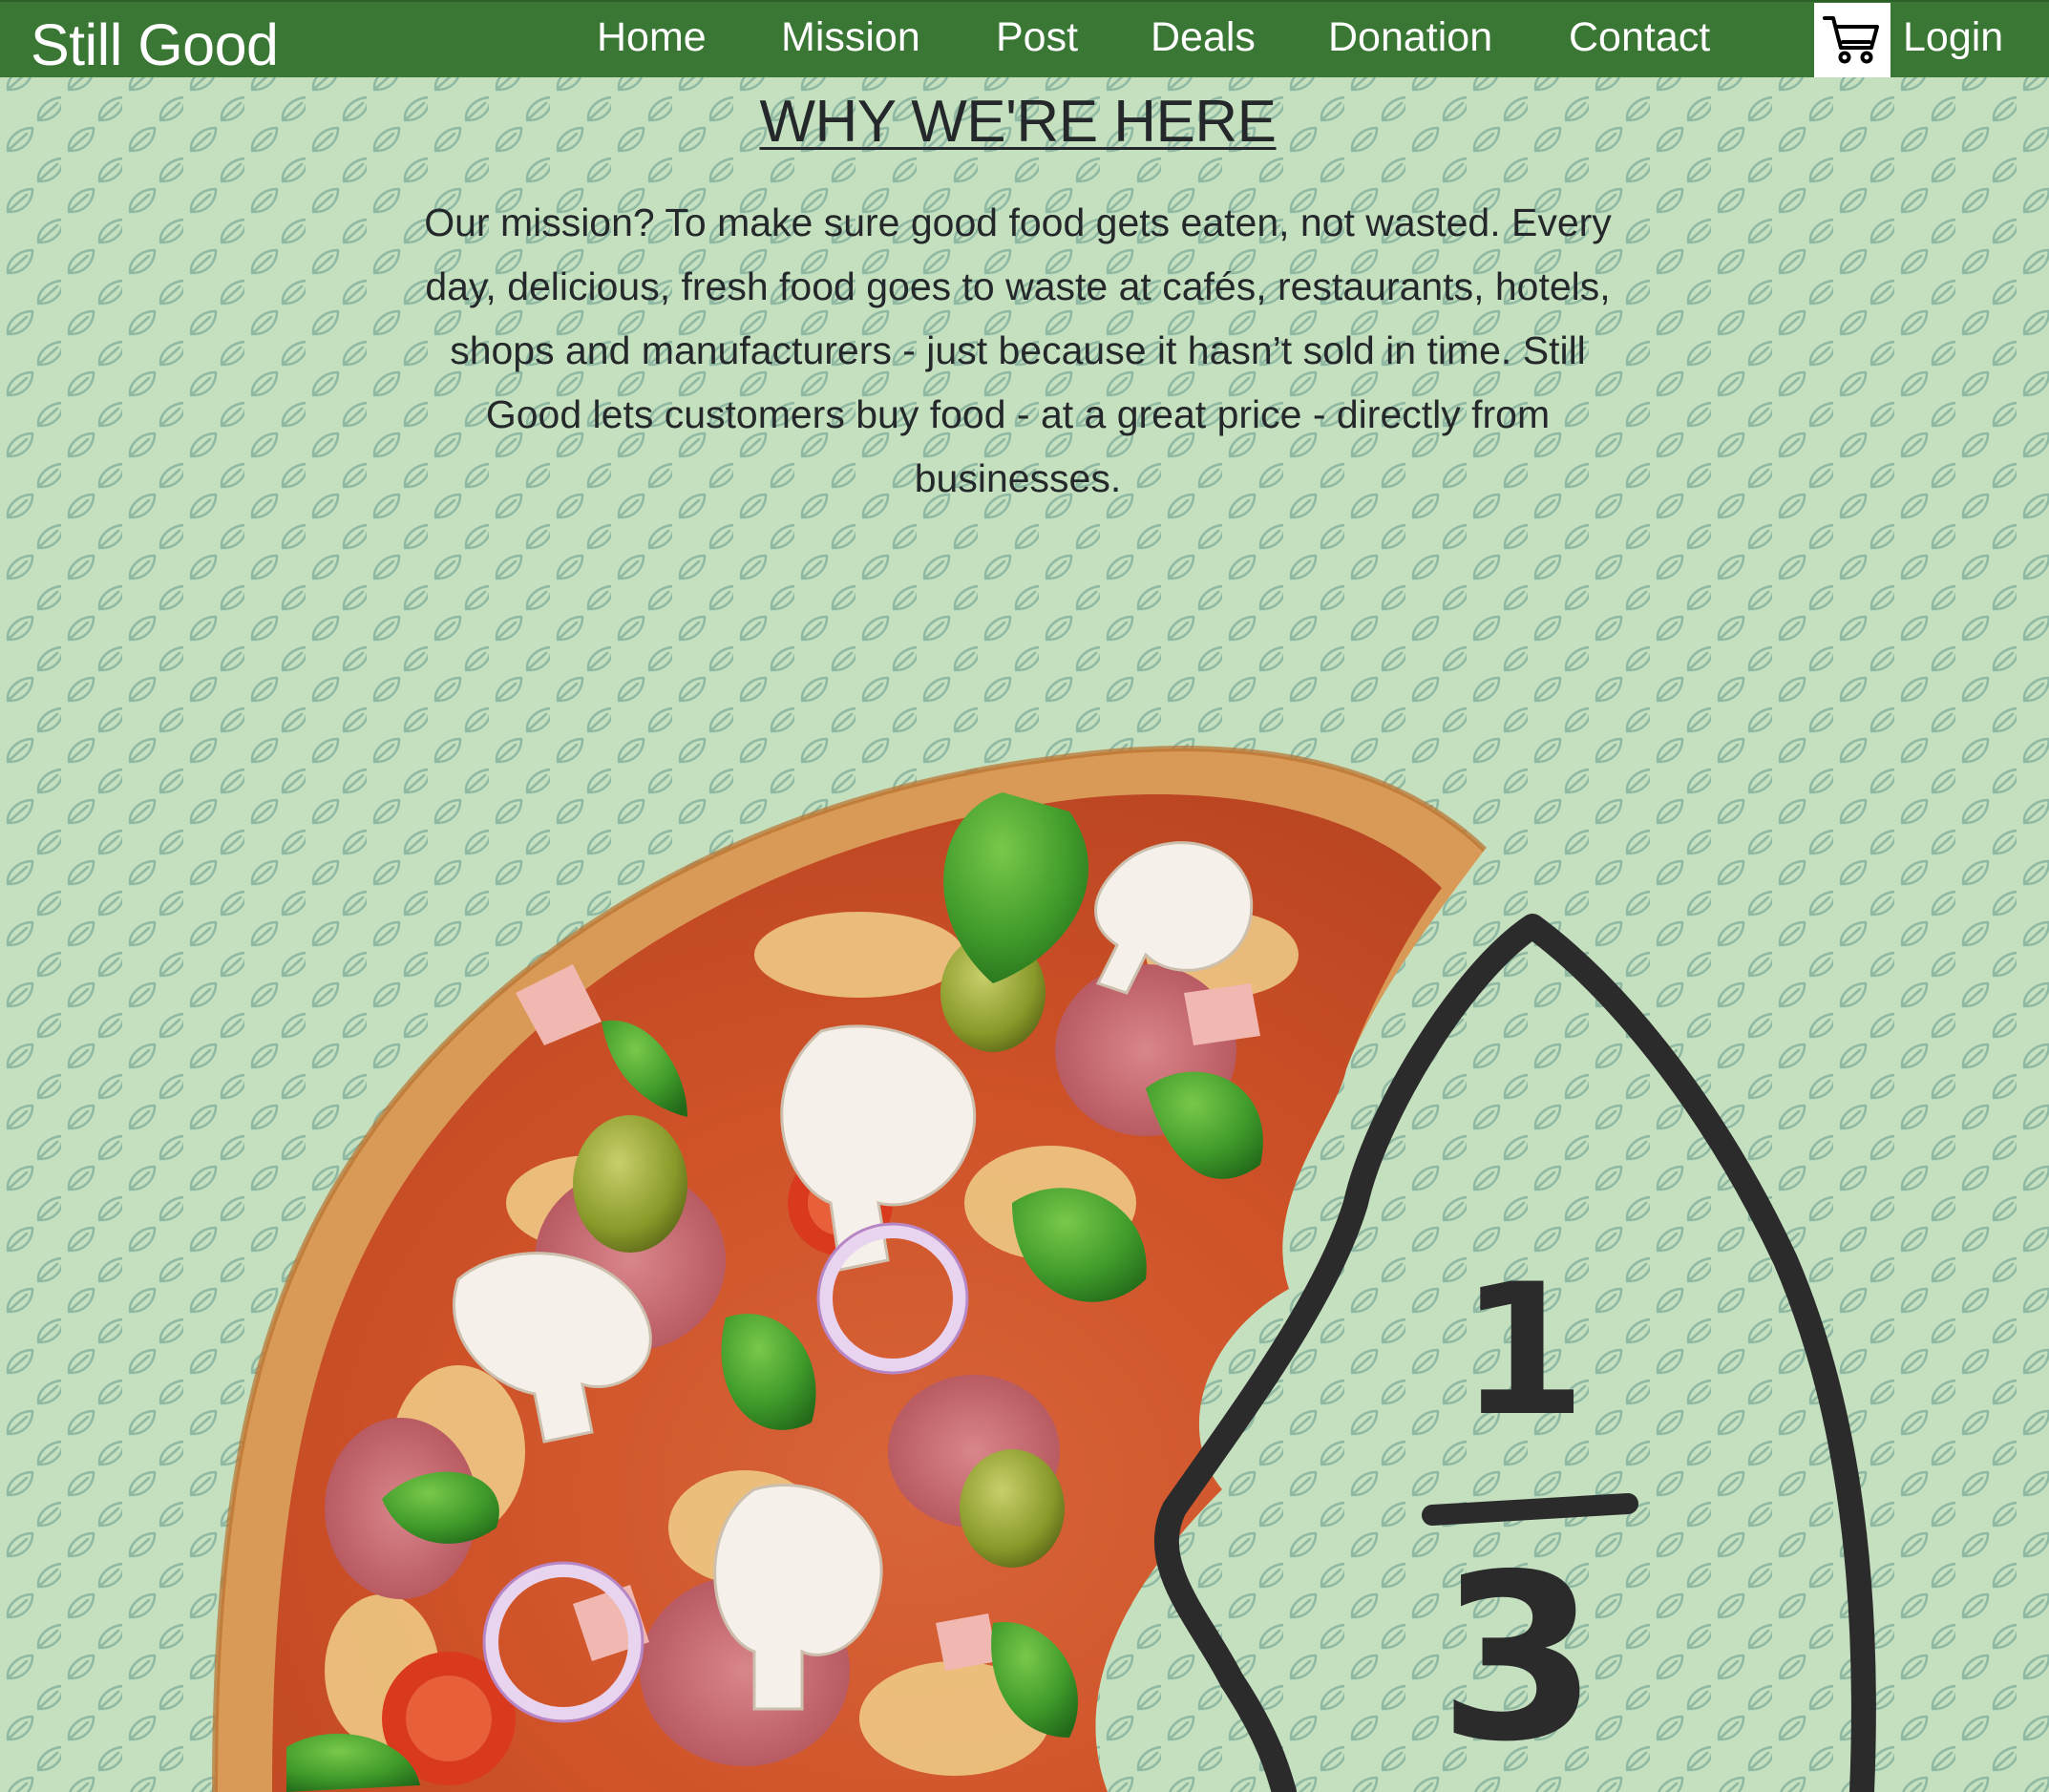  What do you see at coordinates (1530, 1510) in the screenshot?
I see `fraction-bar` at bounding box center [1530, 1510].